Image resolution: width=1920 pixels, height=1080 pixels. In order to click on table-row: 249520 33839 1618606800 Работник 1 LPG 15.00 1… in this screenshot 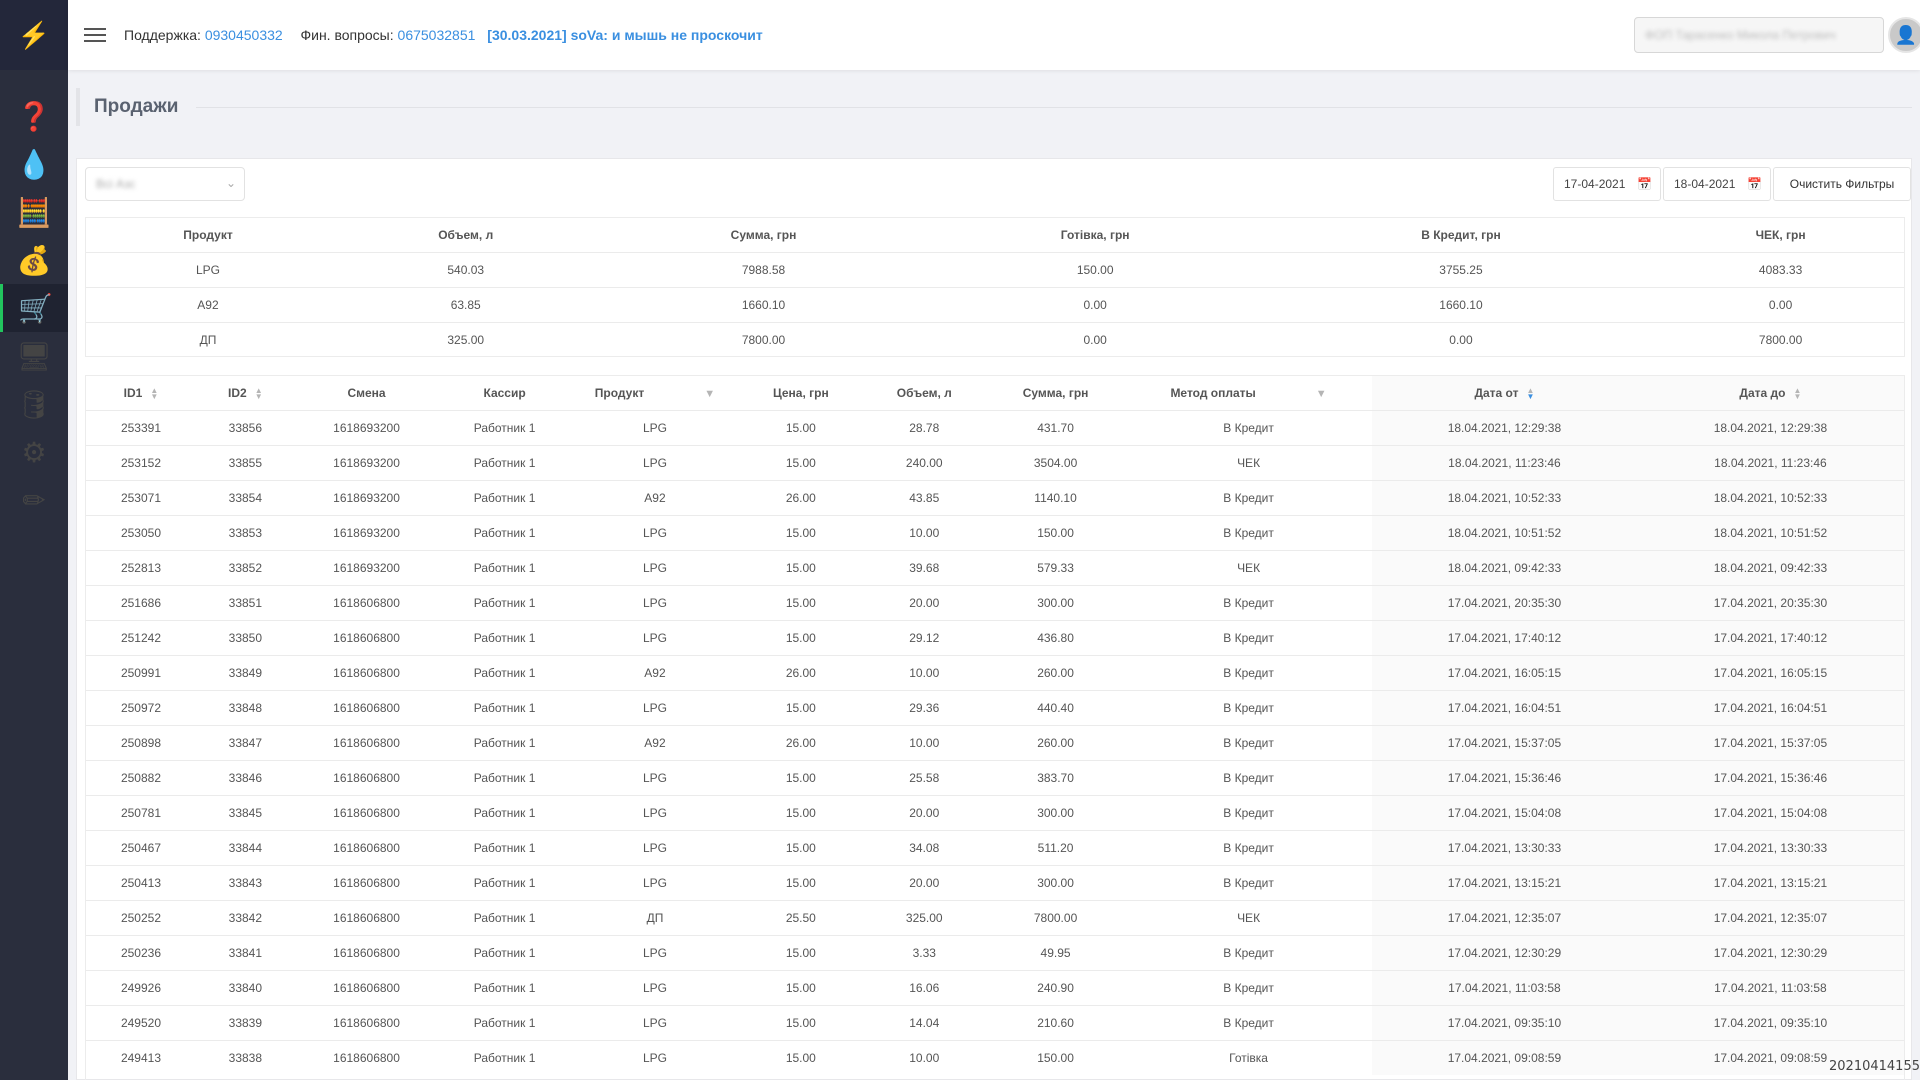, I will do `click(995, 1022)`.